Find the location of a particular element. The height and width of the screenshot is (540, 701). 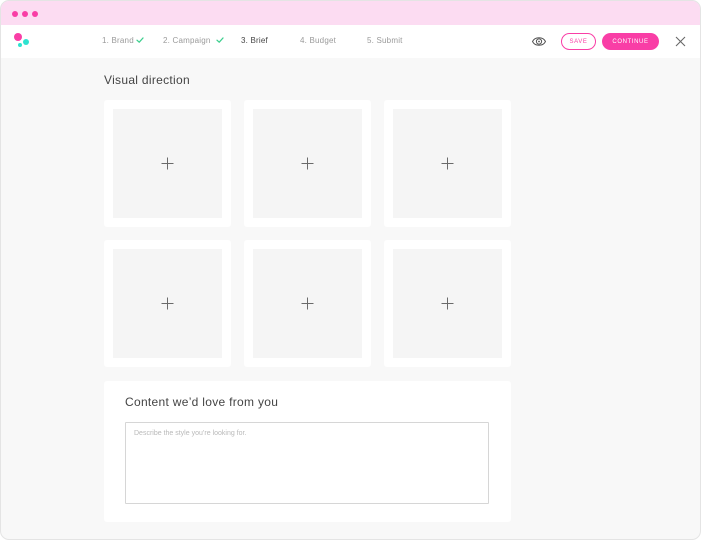

step-budget: 4. Budget is located at coordinates (318, 40).